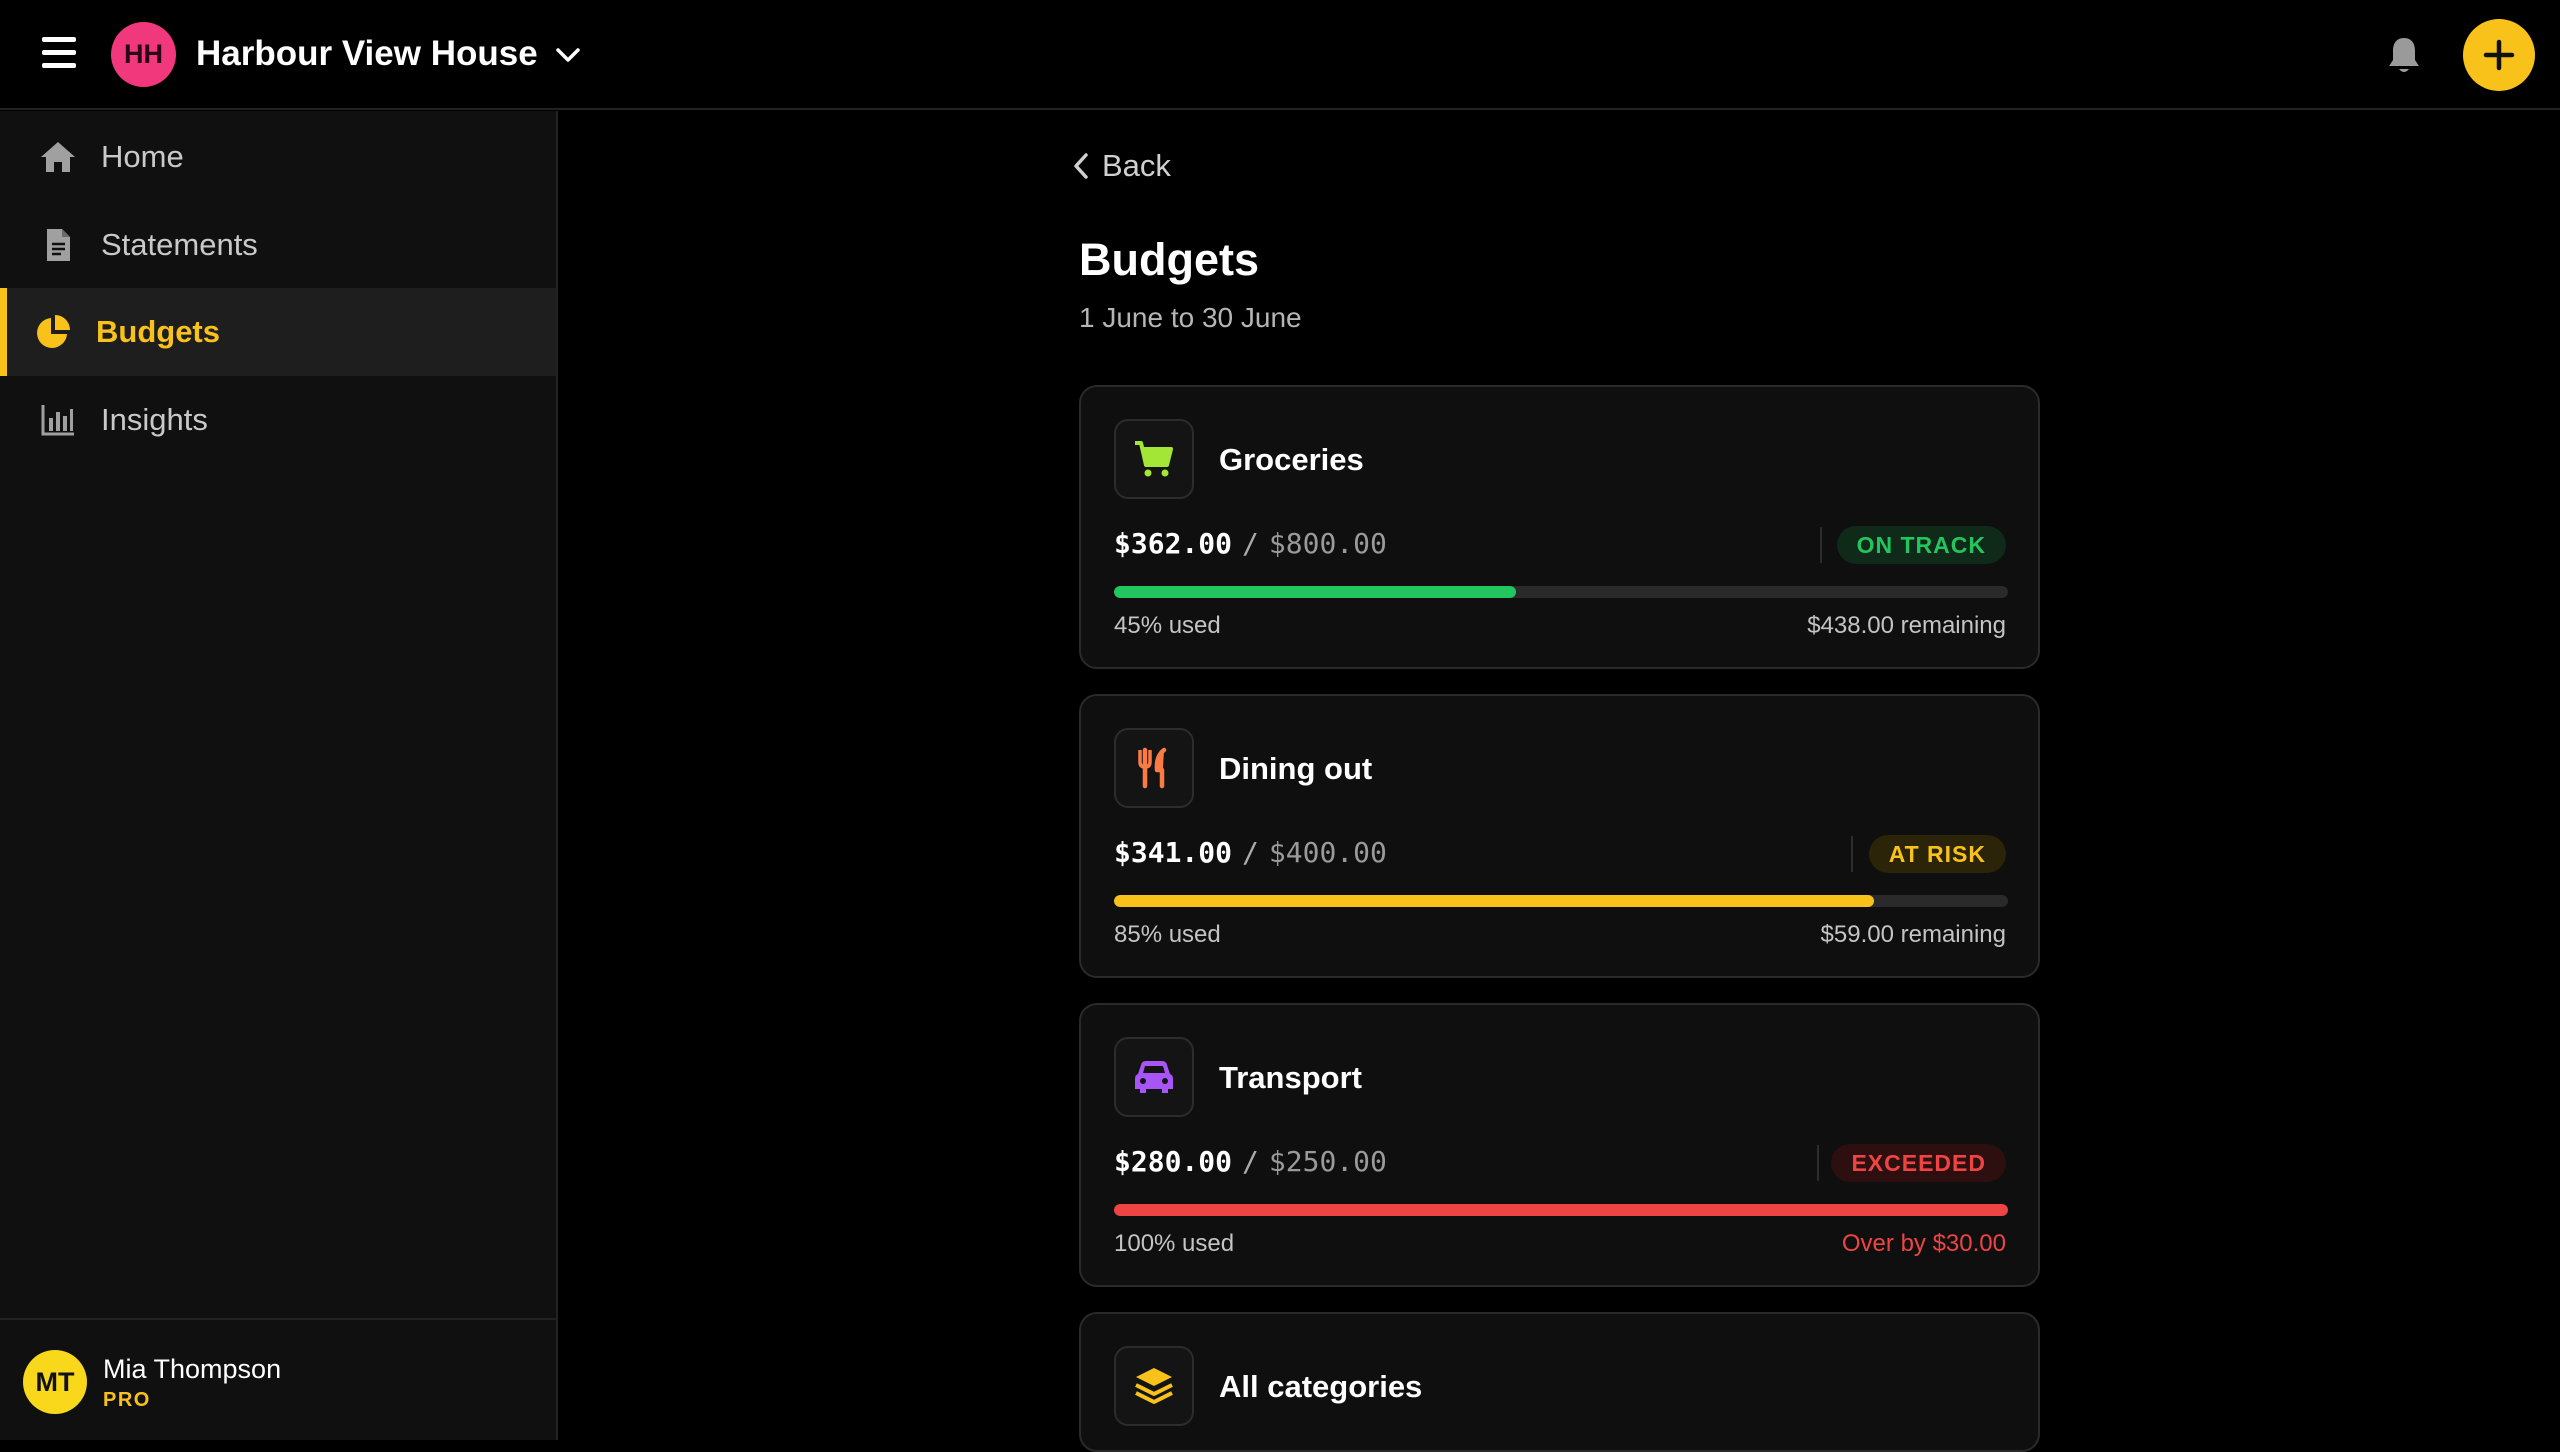 The width and height of the screenshot is (2560, 1452). Describe the element at coordinates (1321, 1386) in the screenshot. I see `category-name: All categories` at that location.